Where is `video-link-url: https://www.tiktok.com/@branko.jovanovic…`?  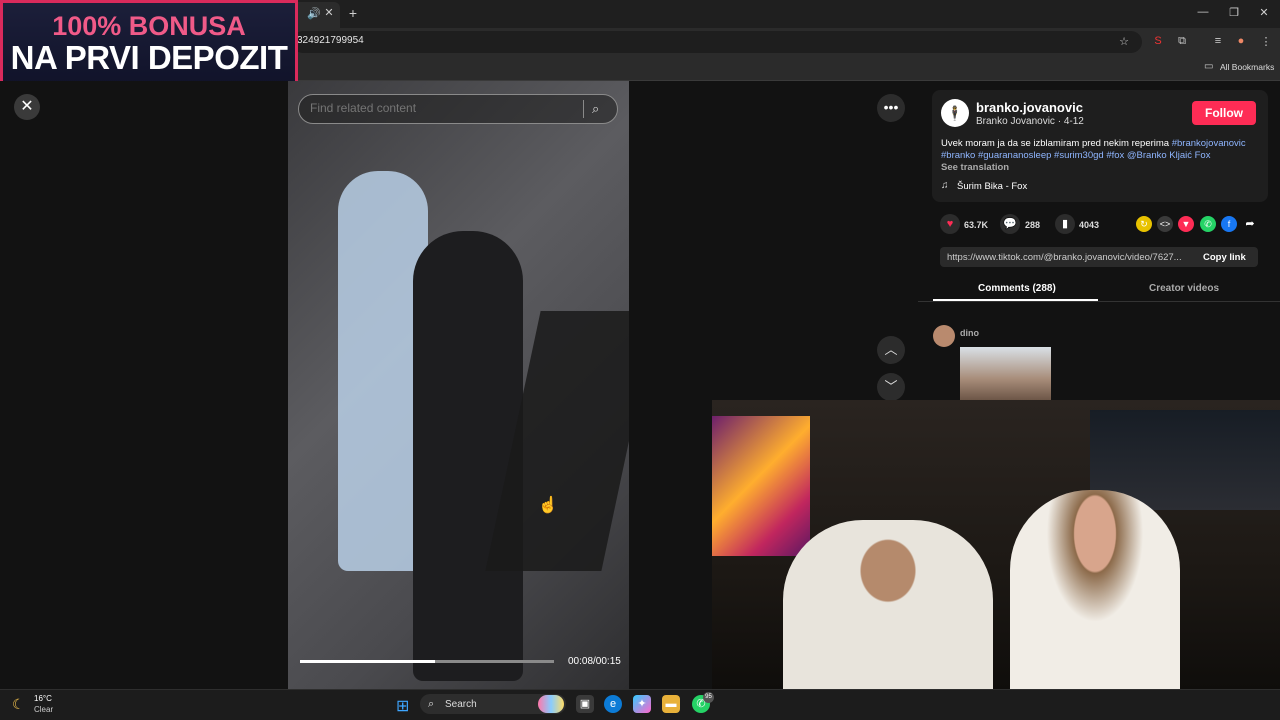 video-link-url: https://www.tiktok.com/@branko.jovanovic… is located at coordinates (1069, 257).